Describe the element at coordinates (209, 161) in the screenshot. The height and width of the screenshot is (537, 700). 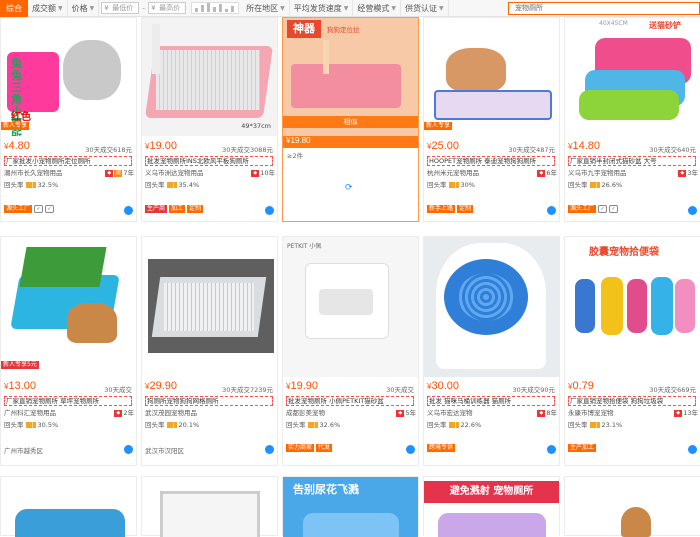
I see `product-title: 批发宠物厕所INS北欧风平板狗厕所` at that location.